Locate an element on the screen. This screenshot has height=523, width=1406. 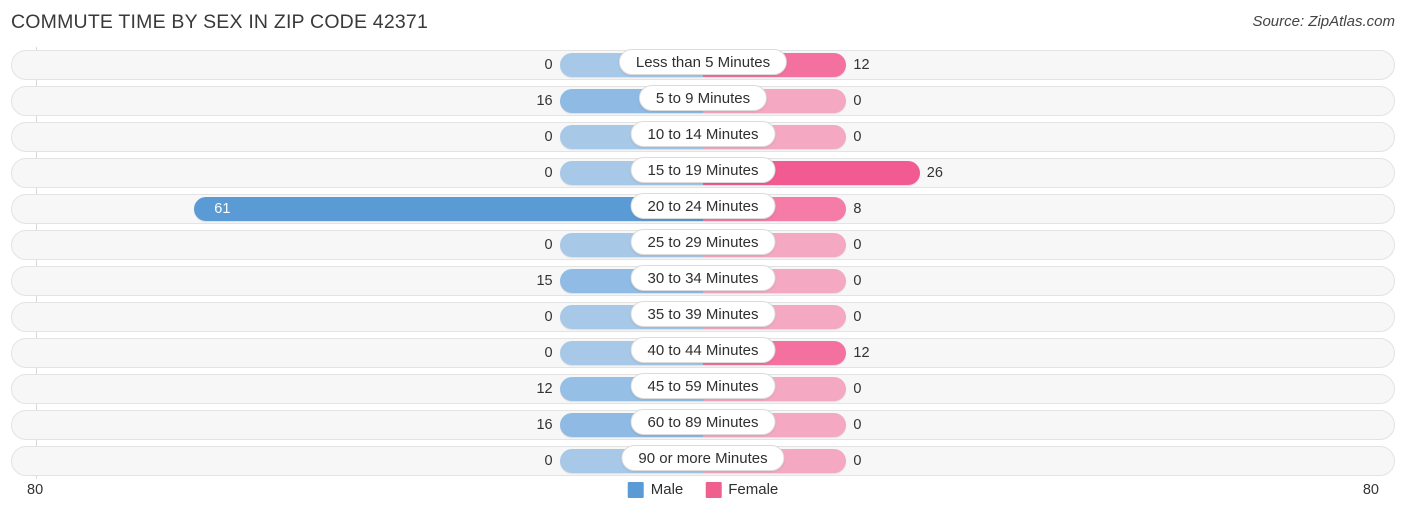
male-bar is located at coordinates (448, 209).